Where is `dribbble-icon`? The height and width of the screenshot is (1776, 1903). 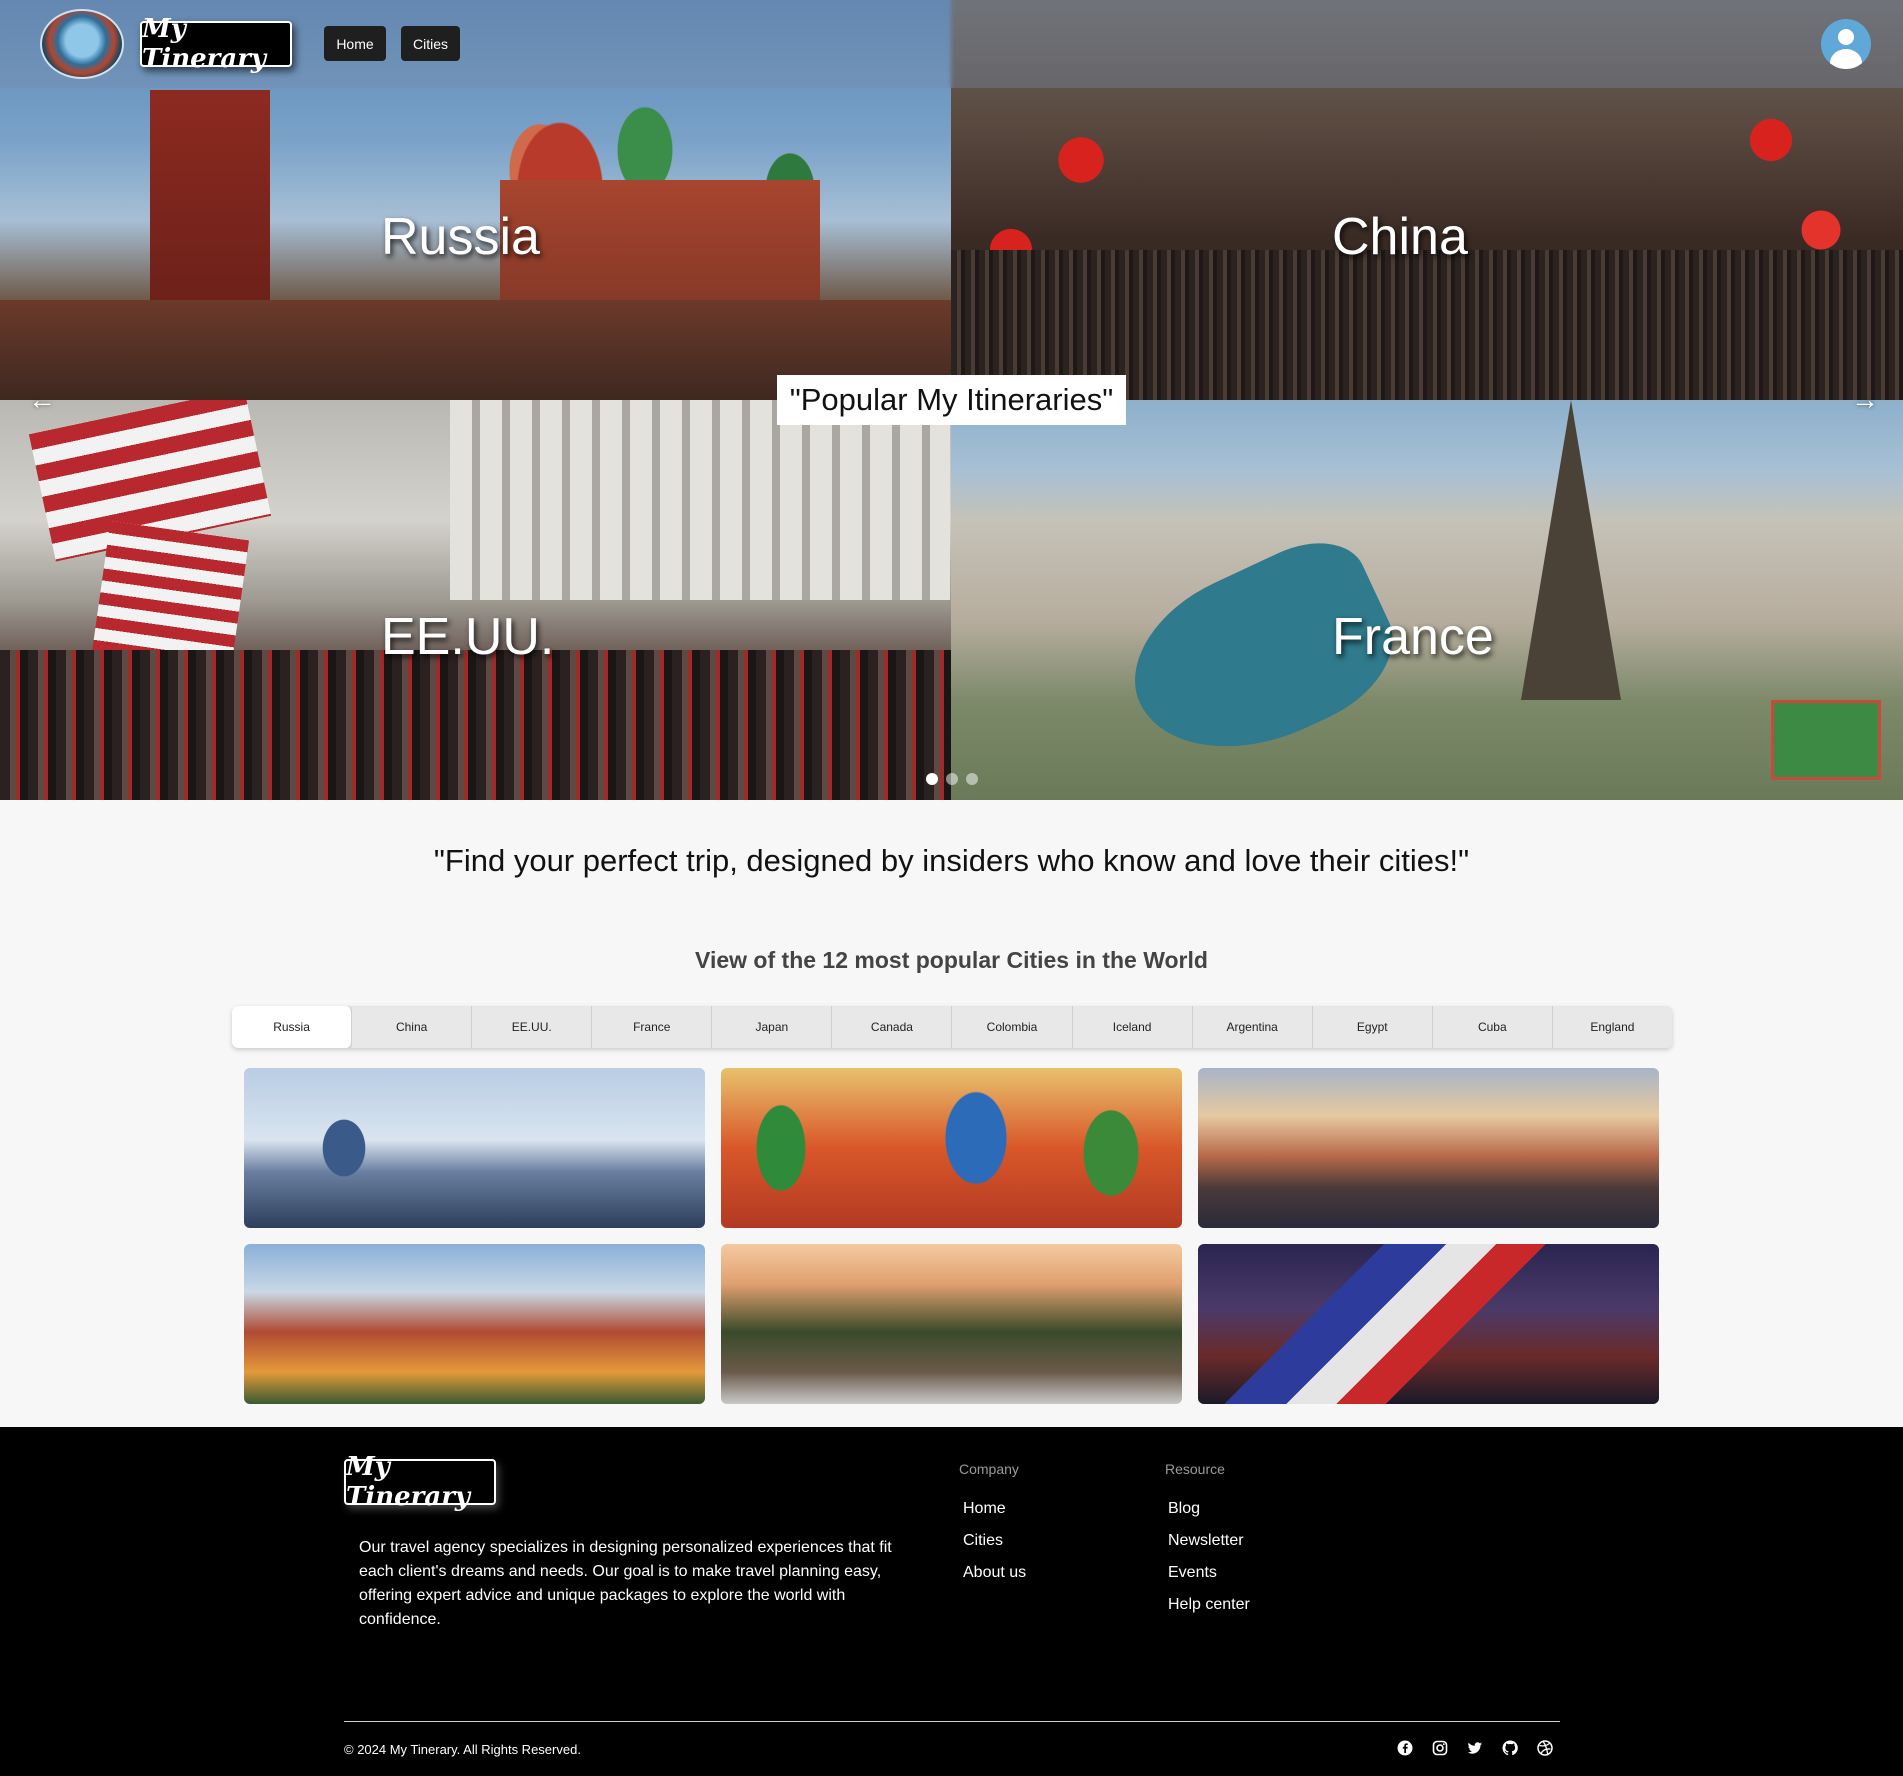 dribbble-icon is located at coordinates (1545, 1748).